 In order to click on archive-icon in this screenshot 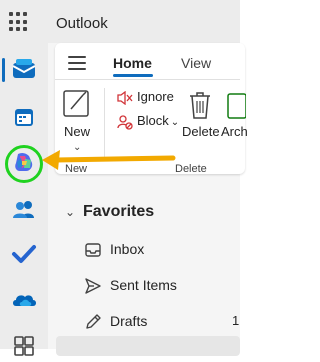, I will do `click(236, 106)`.